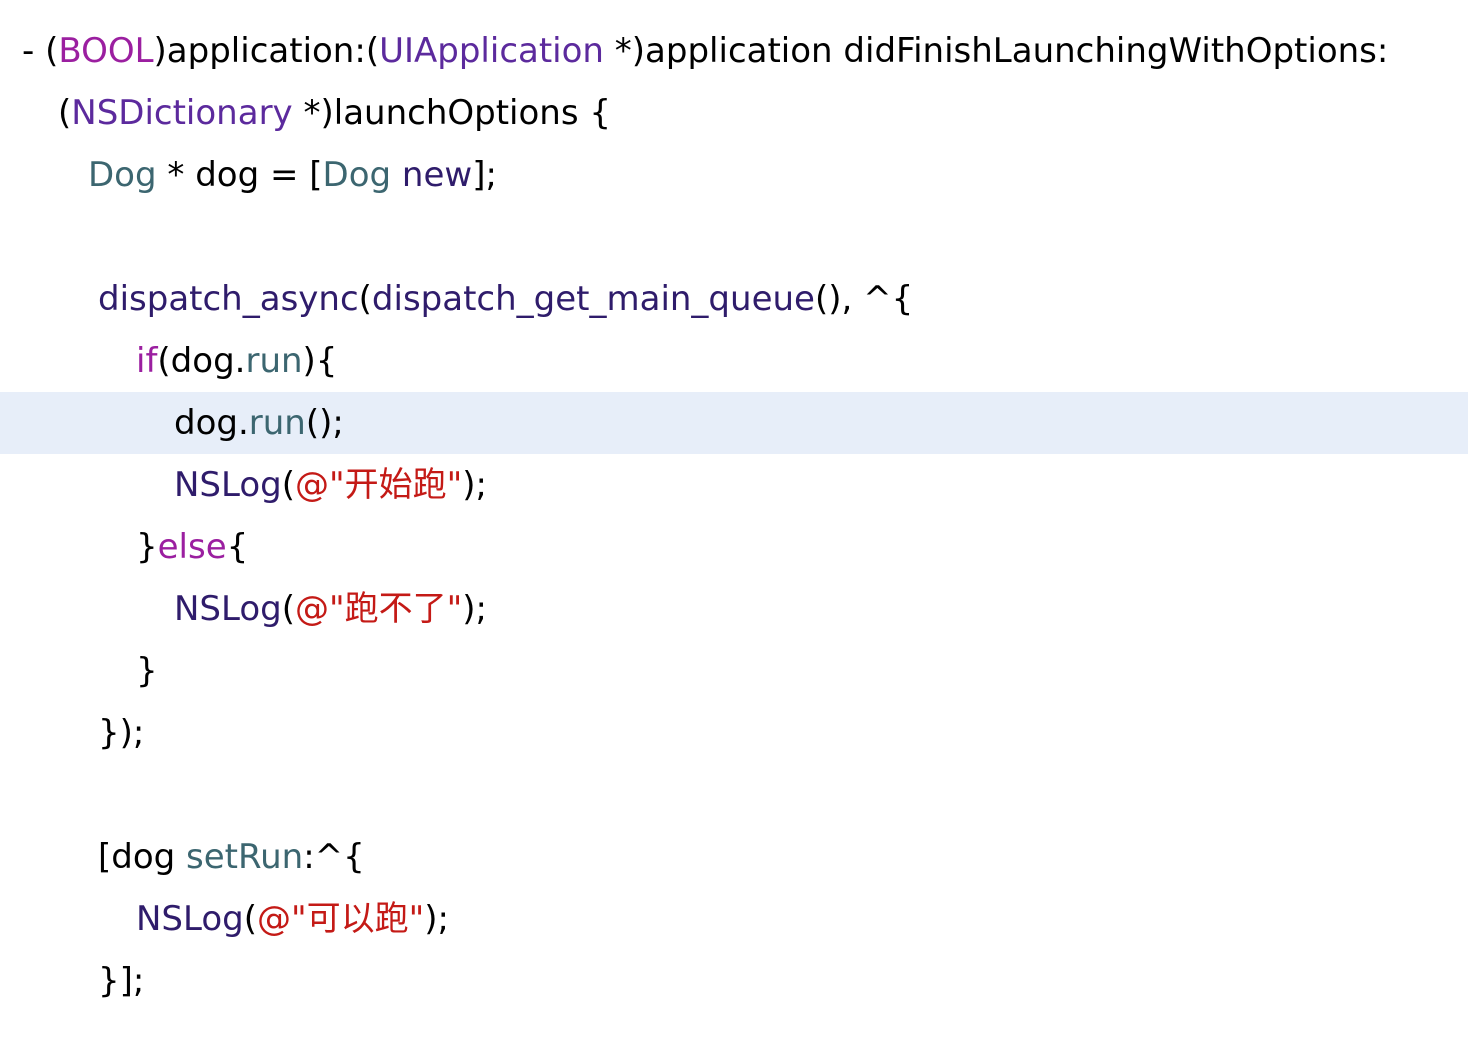  What do you see at coordinates (182, 113) in the screenshot?
I see `code-token-sys: NSDictionary` at bounding box center [182, 113].